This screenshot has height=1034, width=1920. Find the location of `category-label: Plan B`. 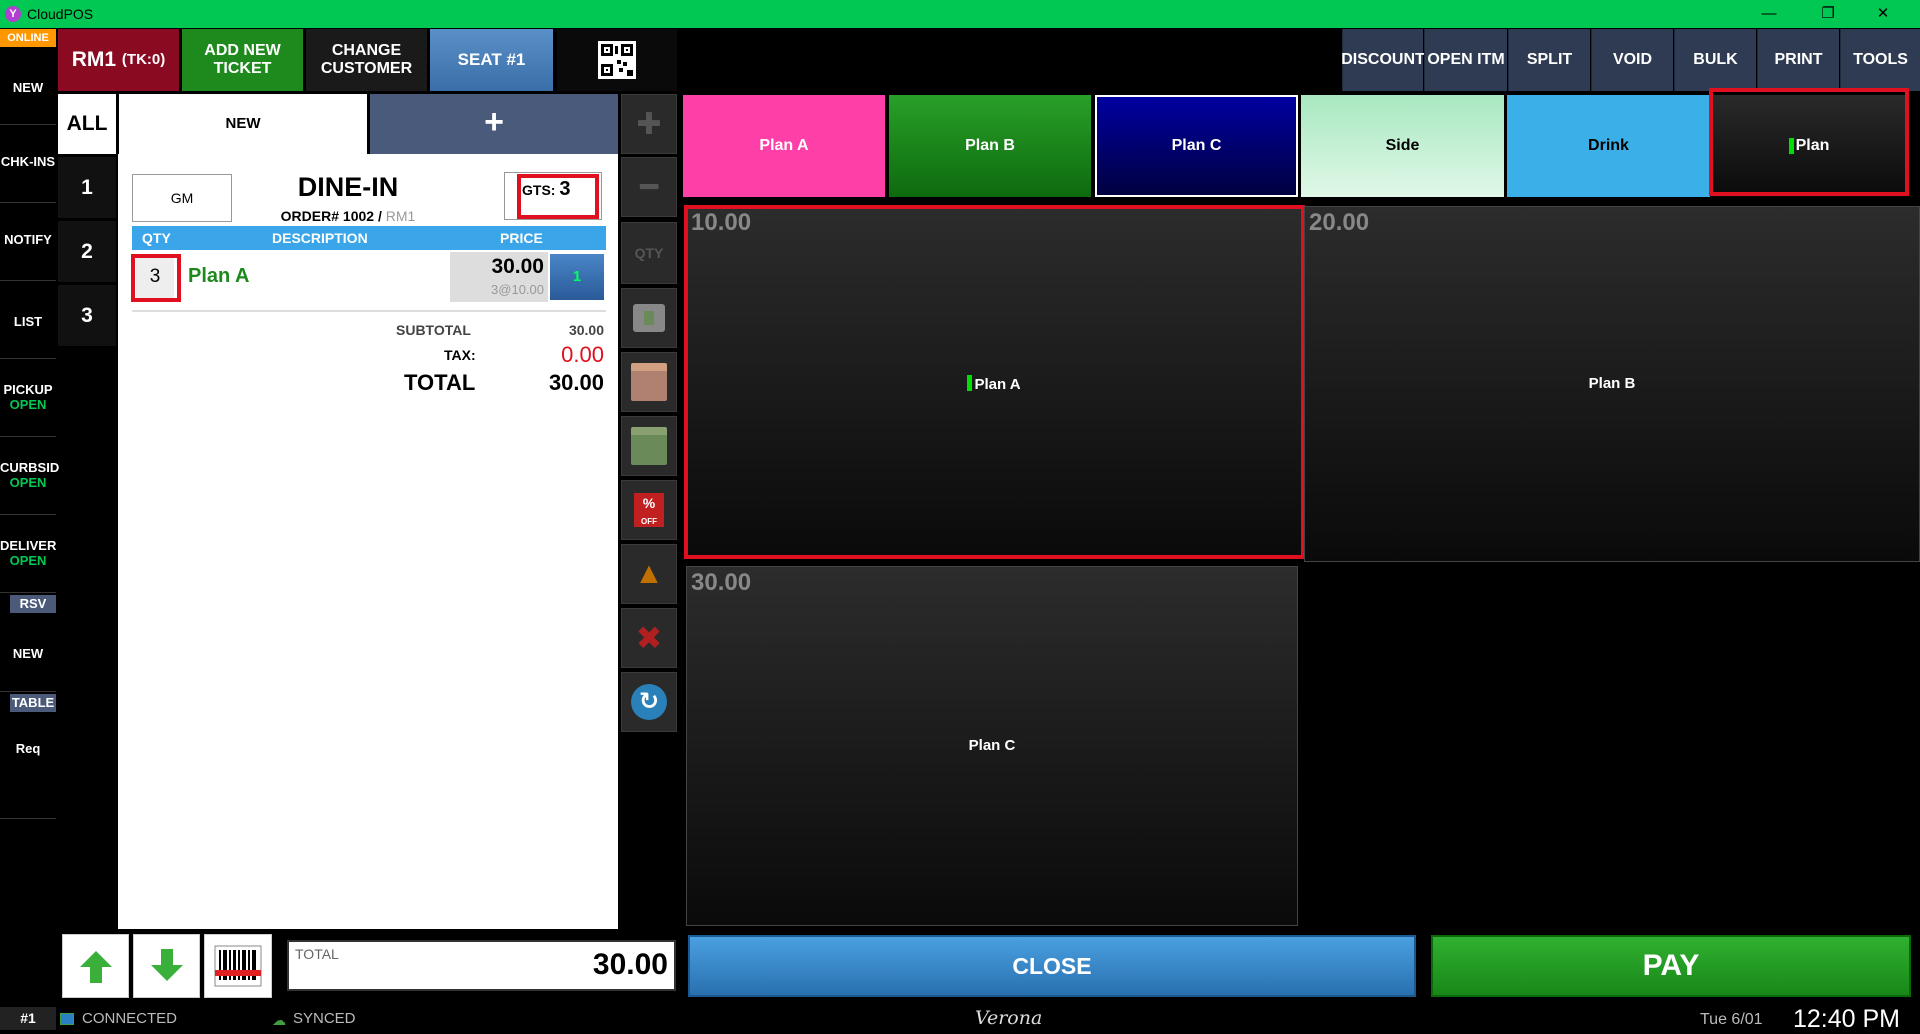

category-label: Plan B is located at coordinates (990, 145).